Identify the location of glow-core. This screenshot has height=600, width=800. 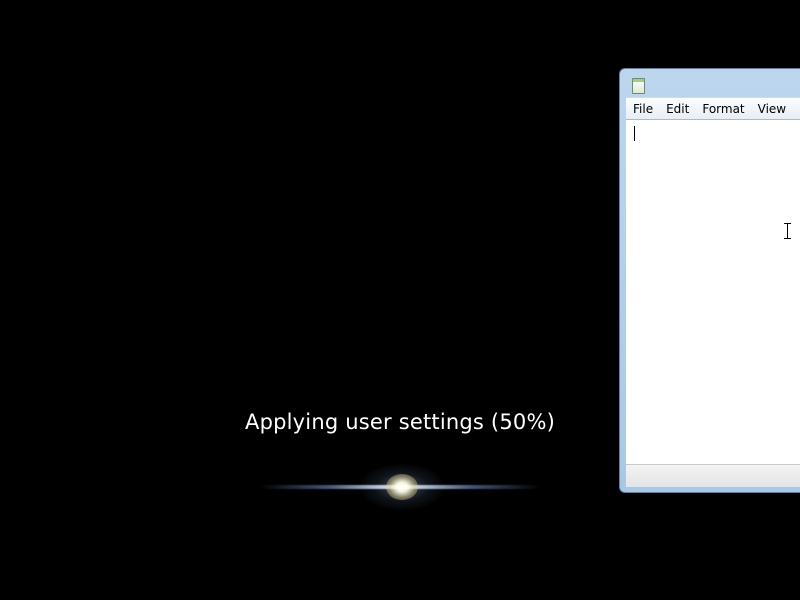
(402, 487).